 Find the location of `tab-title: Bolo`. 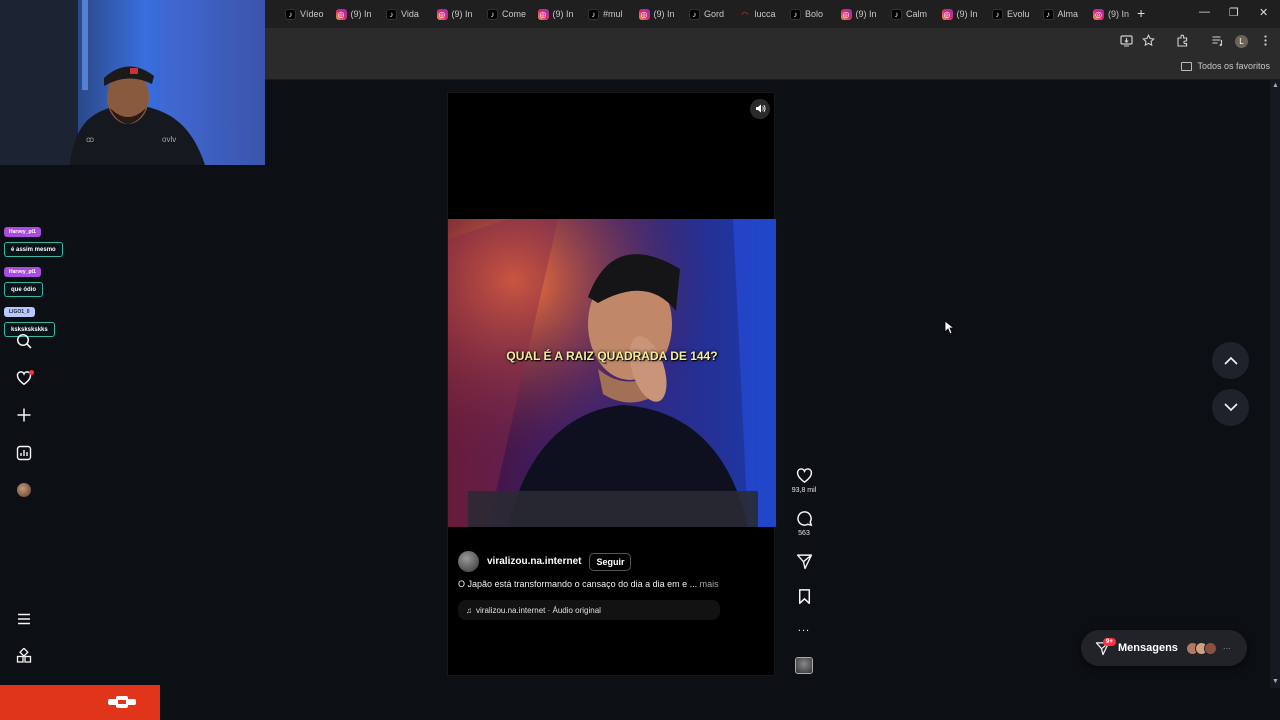

tab-title: Bolo is located at coordinates (814, 14).